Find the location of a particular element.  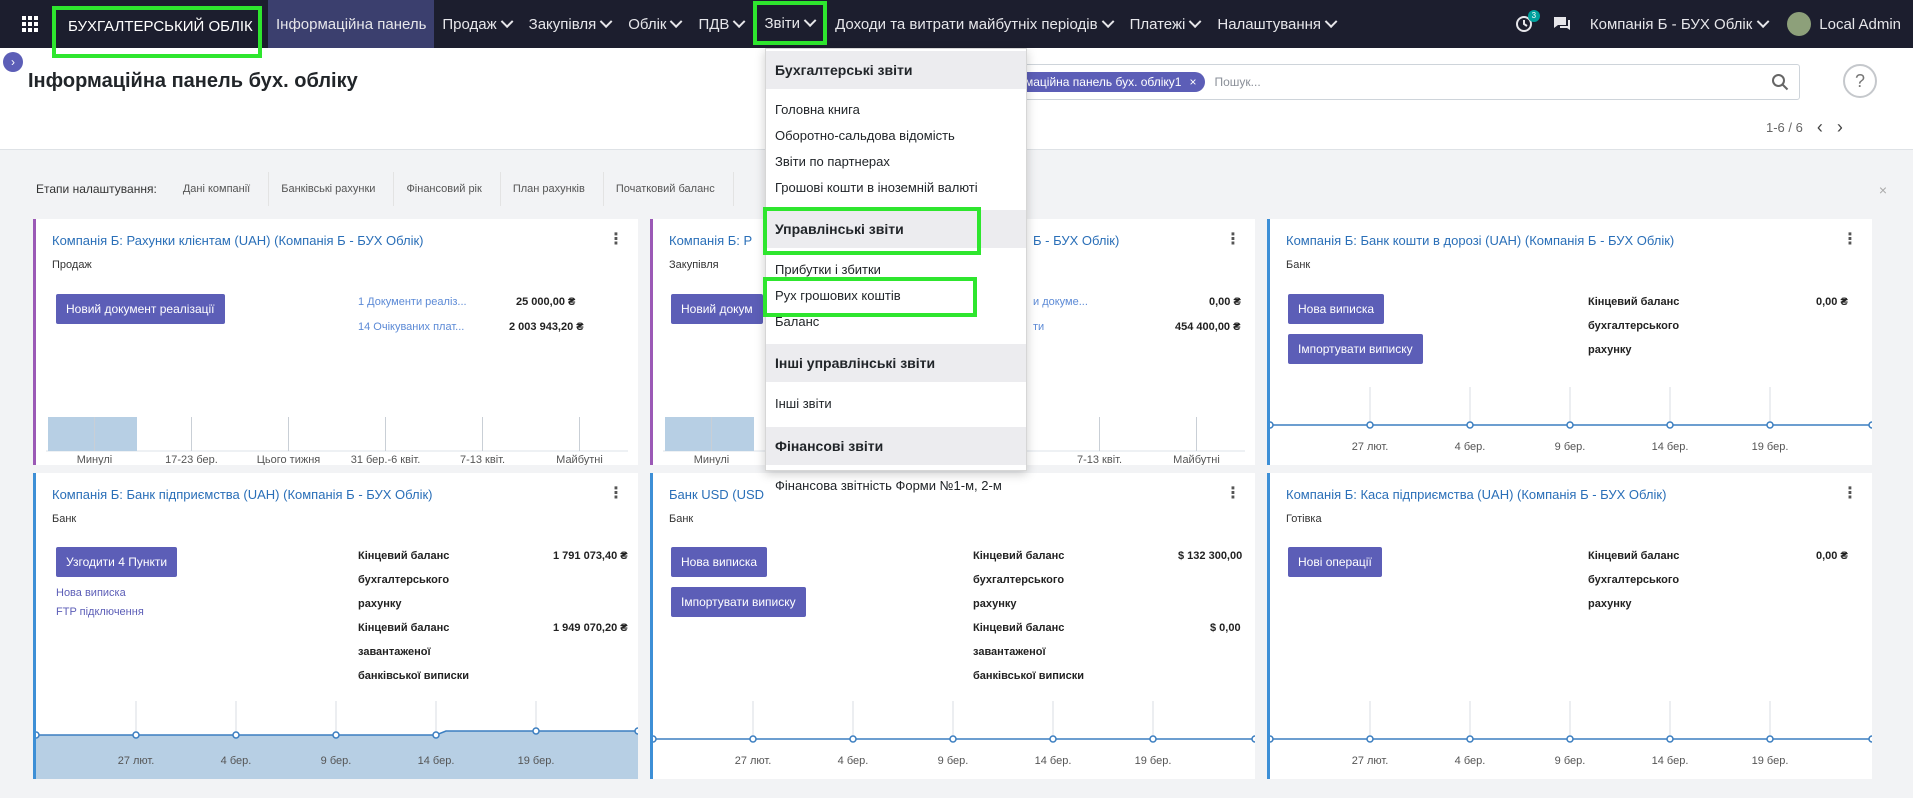

company-switcher: Компанія Б - БУХ Облік is located at coordinates (1679, 23).